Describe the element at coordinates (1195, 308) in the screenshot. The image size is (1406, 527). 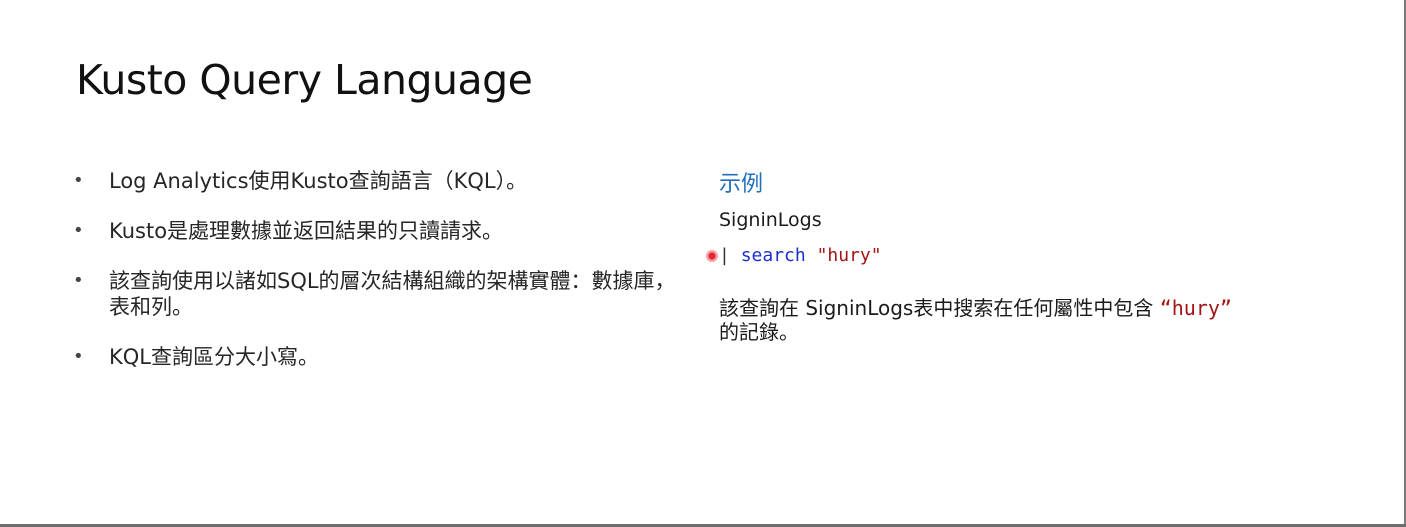
I see `description-quoted: “hury”` at that location.